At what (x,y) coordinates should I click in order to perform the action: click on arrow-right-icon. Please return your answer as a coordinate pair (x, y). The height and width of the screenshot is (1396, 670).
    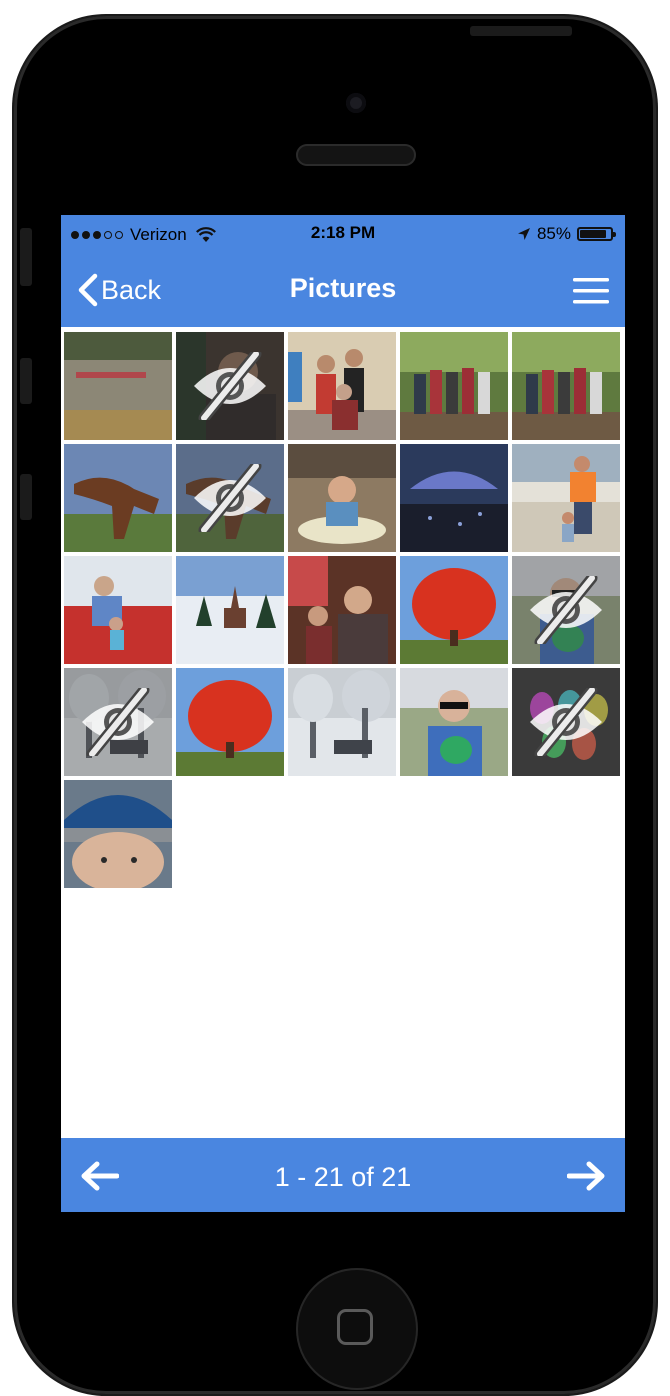
    Looking at the image, I should click on (587, 1176).